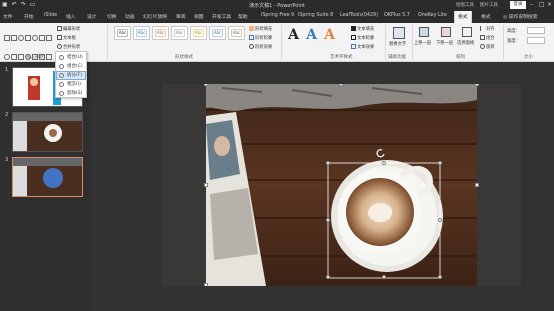 This screenshot has height=311, width=554. What do you see at coordinates (444, 43) in the screenshot?
I see `send-backward-label: 下移一层` at bounding box center [444, 43].